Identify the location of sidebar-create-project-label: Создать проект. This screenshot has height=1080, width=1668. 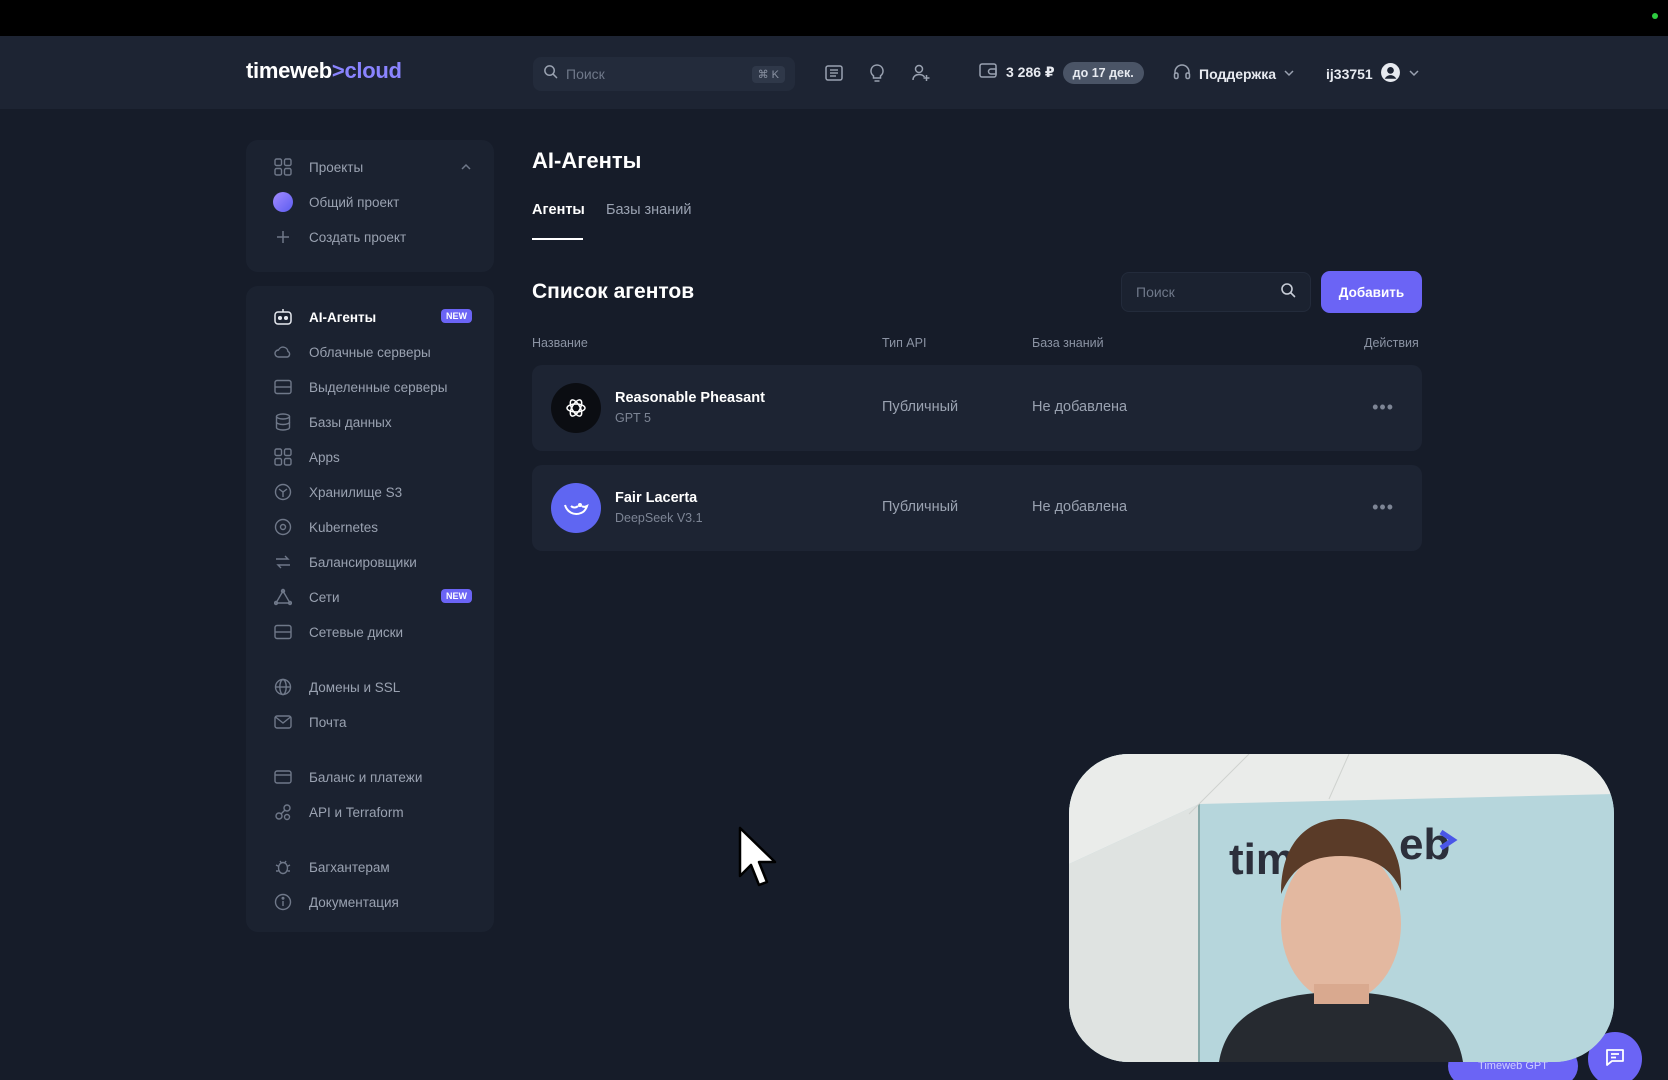
(358, 237).